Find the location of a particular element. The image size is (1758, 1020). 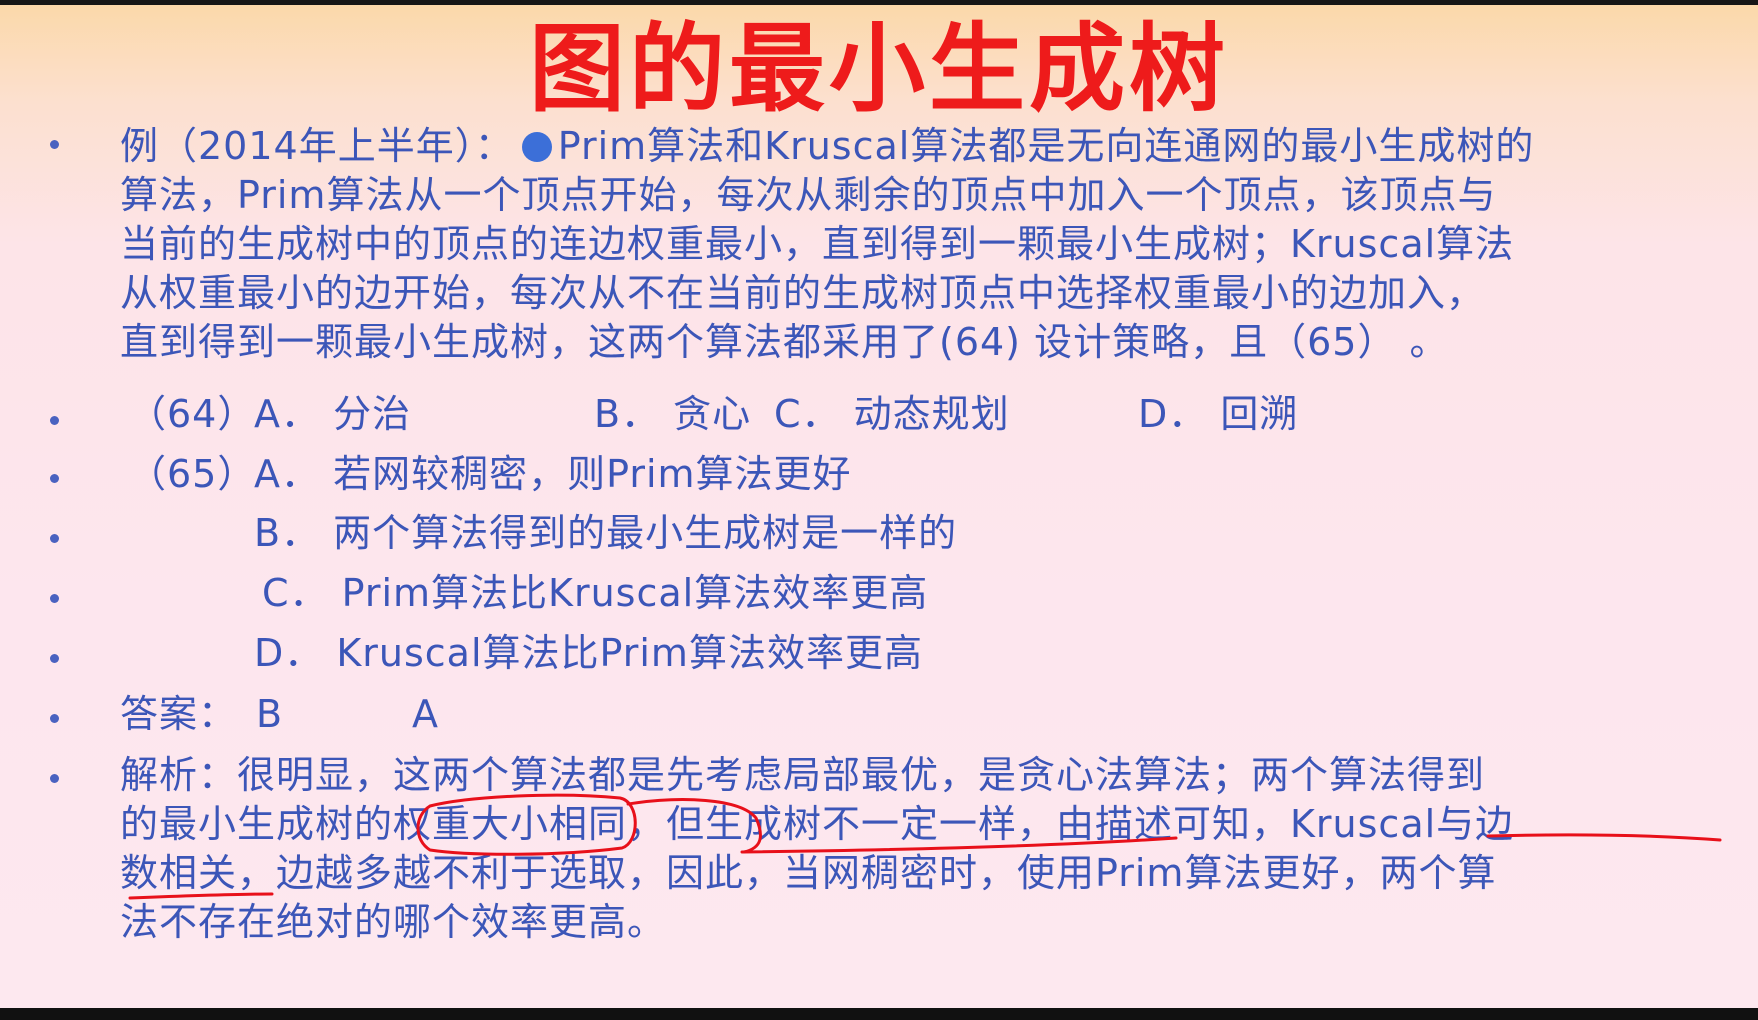

answer-64: B is located at coordinates (270, 714).